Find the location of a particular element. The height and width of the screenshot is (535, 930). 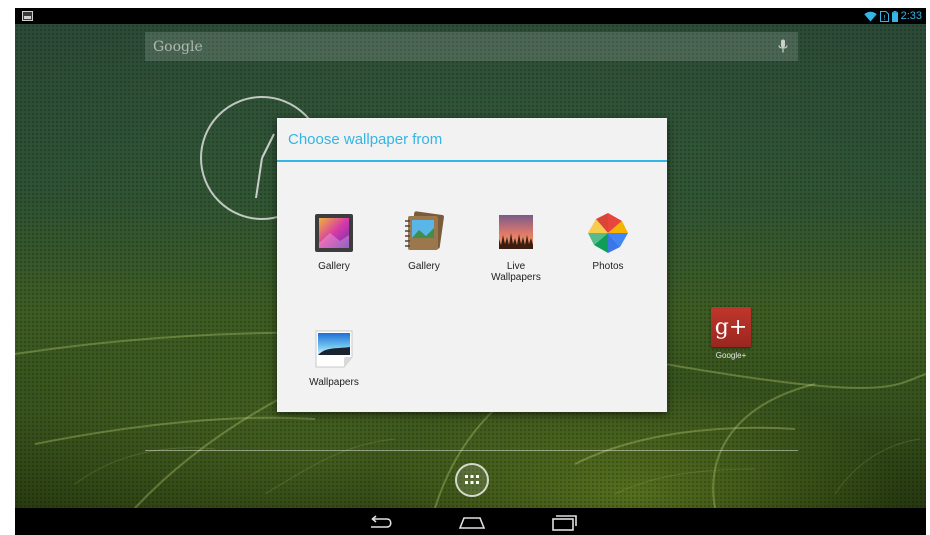

no-sim-icon: ! is located at coordinates (884, 16).